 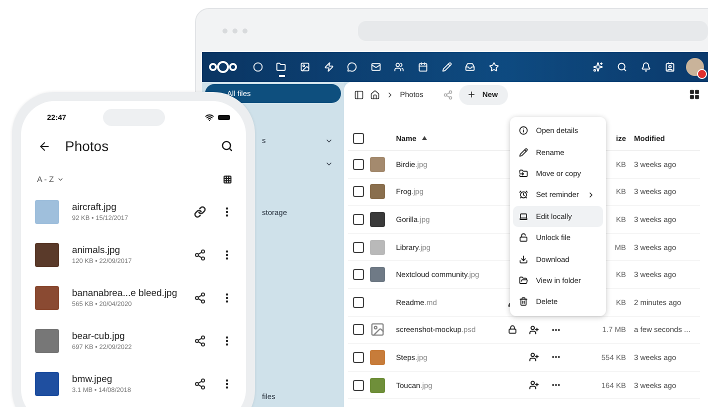 I want to click on plus-icon, so click(x=471, y=94).